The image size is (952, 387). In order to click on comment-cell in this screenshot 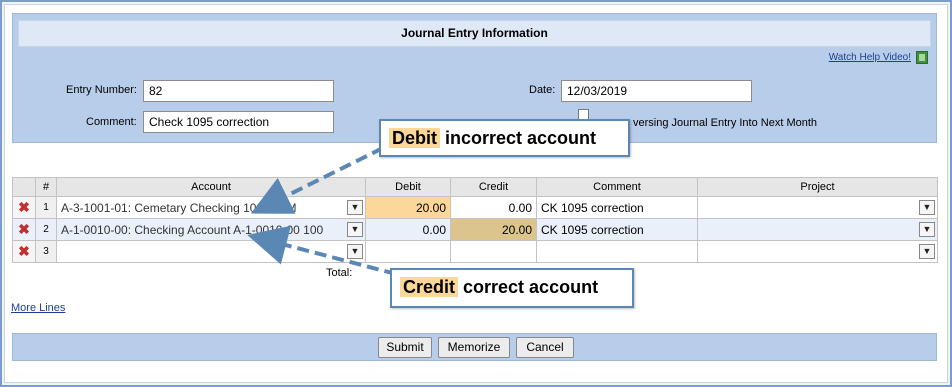, I will do `click(617, 251)`.